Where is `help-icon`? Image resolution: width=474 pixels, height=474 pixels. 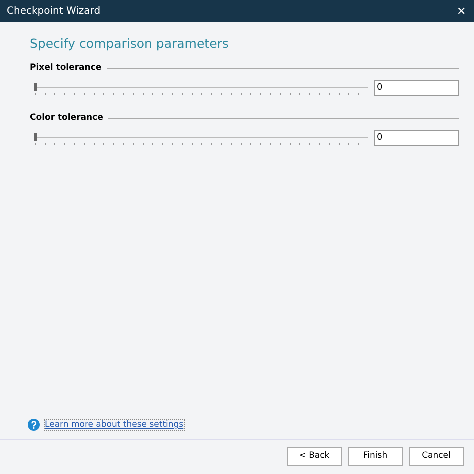 help-icon is located at coordinates (34, 425).